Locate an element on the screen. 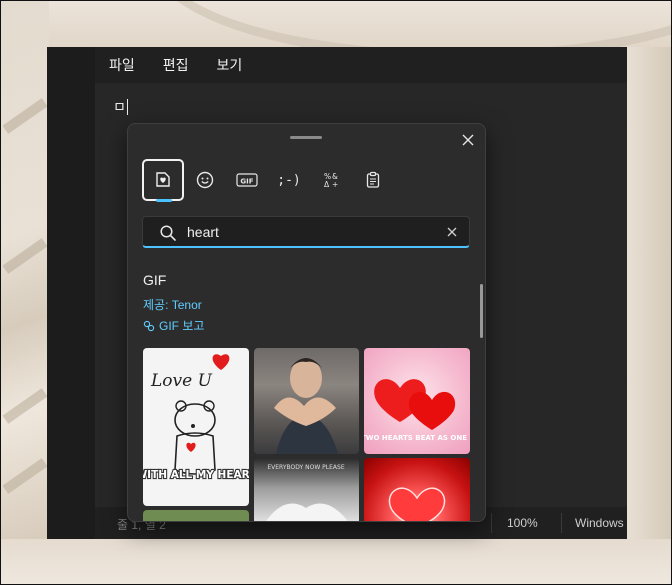 Image resolution: width=672 pixels, height=585 pixels. tab-emoji is located at coordinates (205, 180).